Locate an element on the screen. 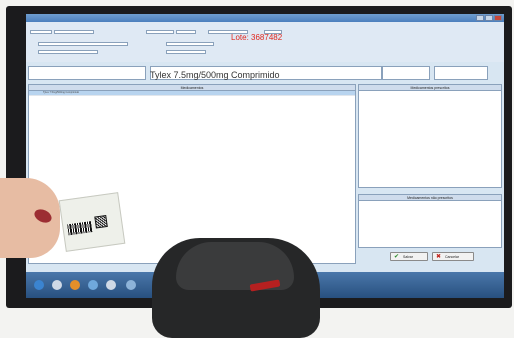 This screenshot has height=338, width=514. code-field is located at coordinates (87, 73).